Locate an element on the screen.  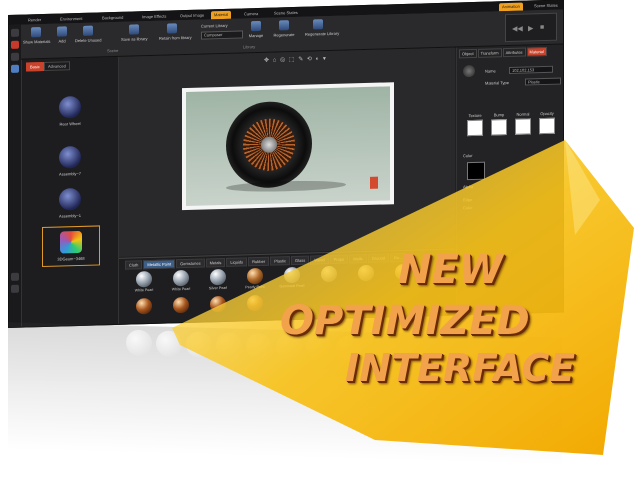
tab-material-props: Material is located at coordinates (536, 51).